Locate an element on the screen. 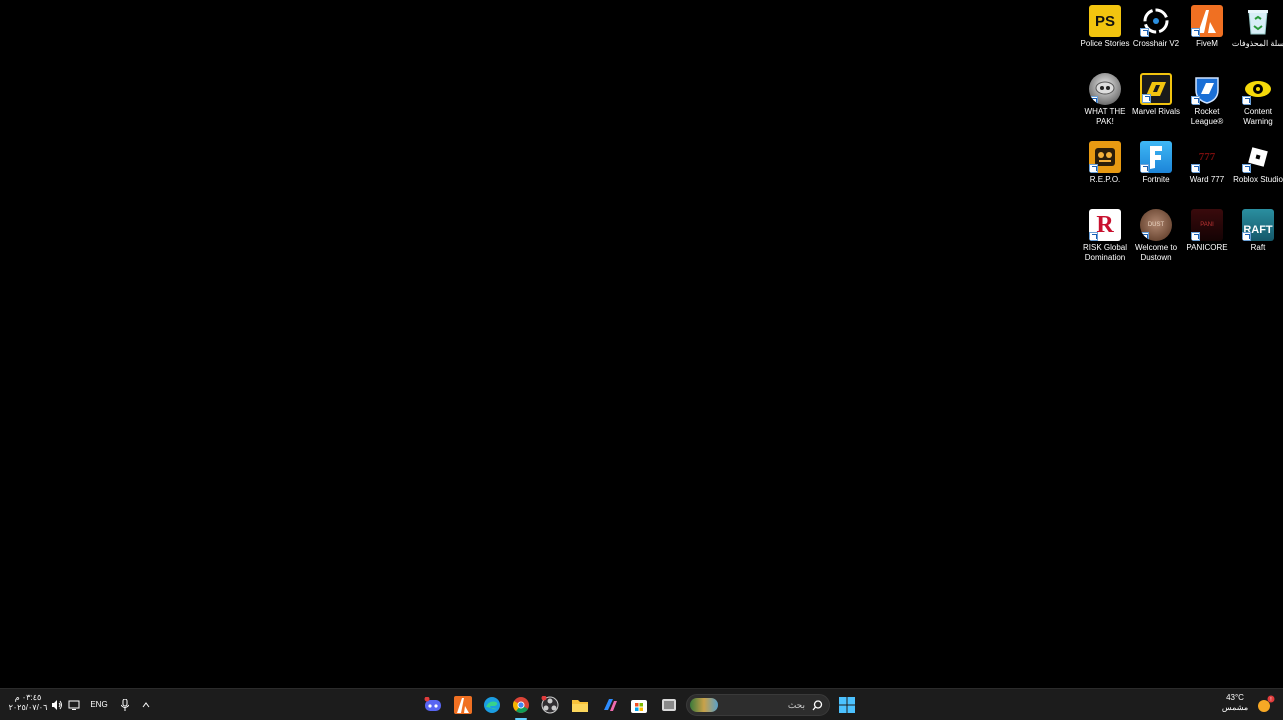  desktop-icon-repo: R.E.P.O. is located at coordinates (1105, 163).